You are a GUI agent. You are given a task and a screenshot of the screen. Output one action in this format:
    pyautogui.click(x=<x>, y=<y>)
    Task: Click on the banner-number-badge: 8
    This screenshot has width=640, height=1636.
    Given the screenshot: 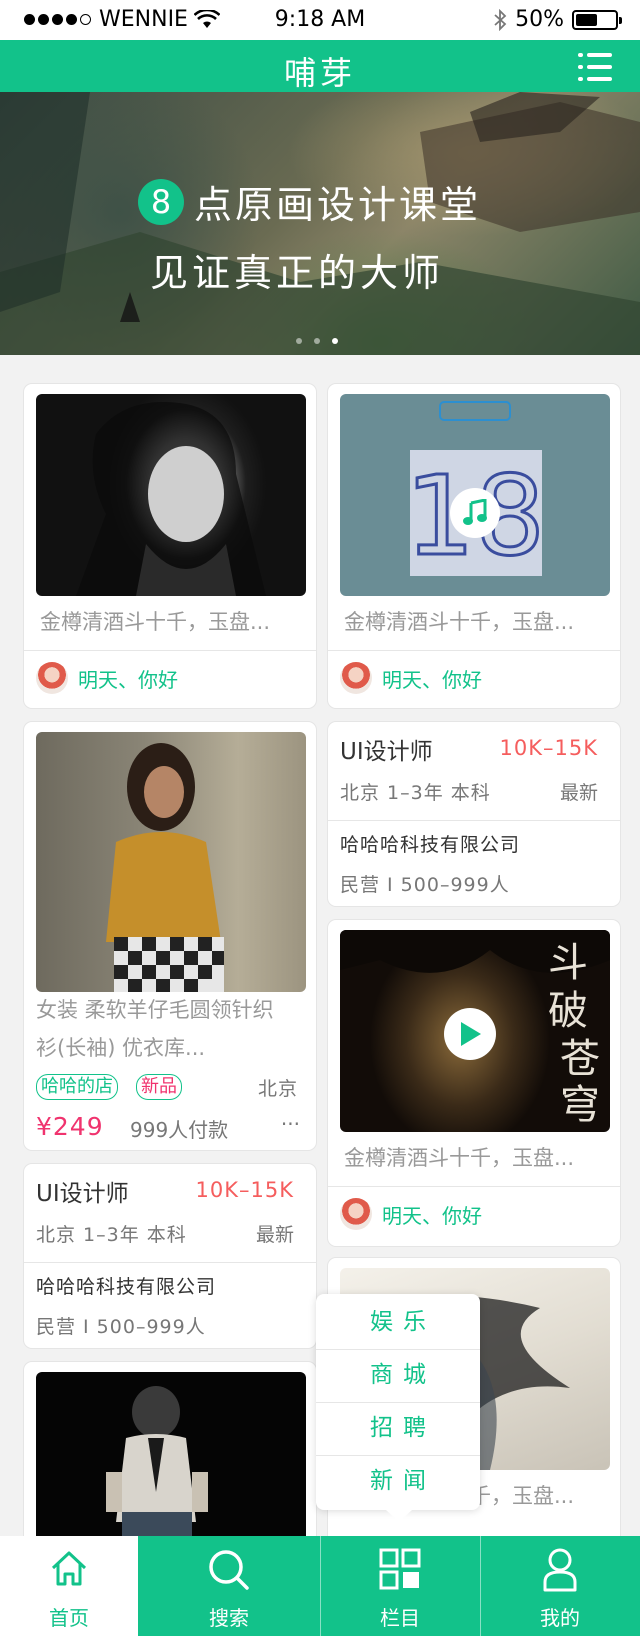 What is the action you would take?
    pyautogui.click(x=161, y=201)
    